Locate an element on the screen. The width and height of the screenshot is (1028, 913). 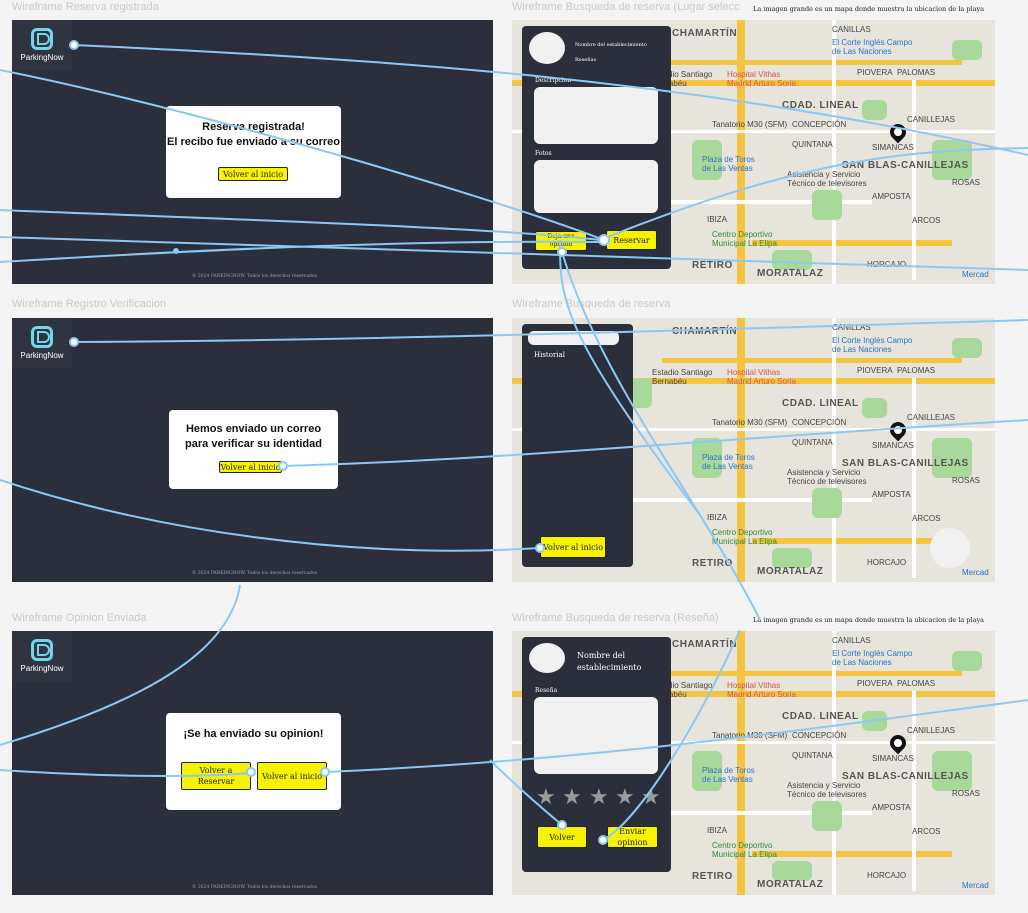
logo-icon is located at coordinates (42, 650).